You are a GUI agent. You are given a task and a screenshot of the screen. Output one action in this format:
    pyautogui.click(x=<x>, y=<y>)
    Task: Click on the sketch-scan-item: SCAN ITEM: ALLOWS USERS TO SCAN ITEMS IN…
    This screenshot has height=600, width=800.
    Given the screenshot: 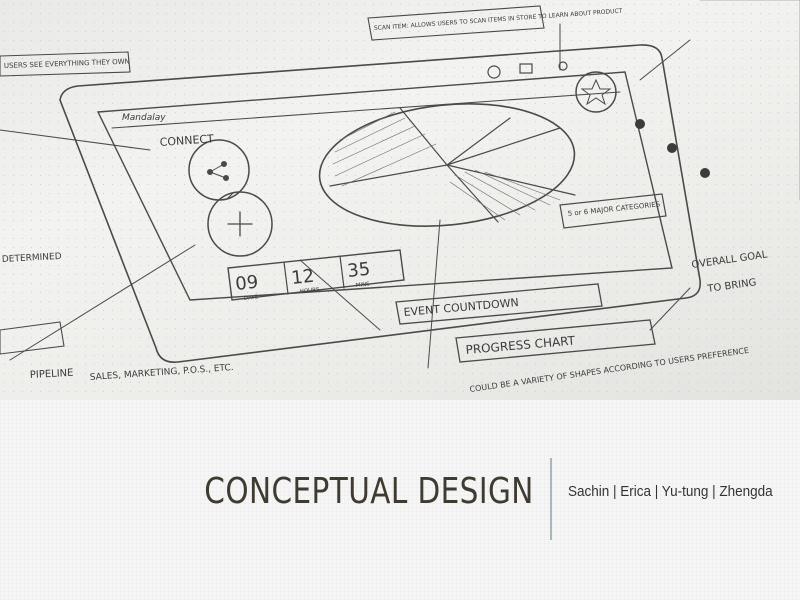 What is the action you would take?
    pyautogui.click(x=498, y=20)
    